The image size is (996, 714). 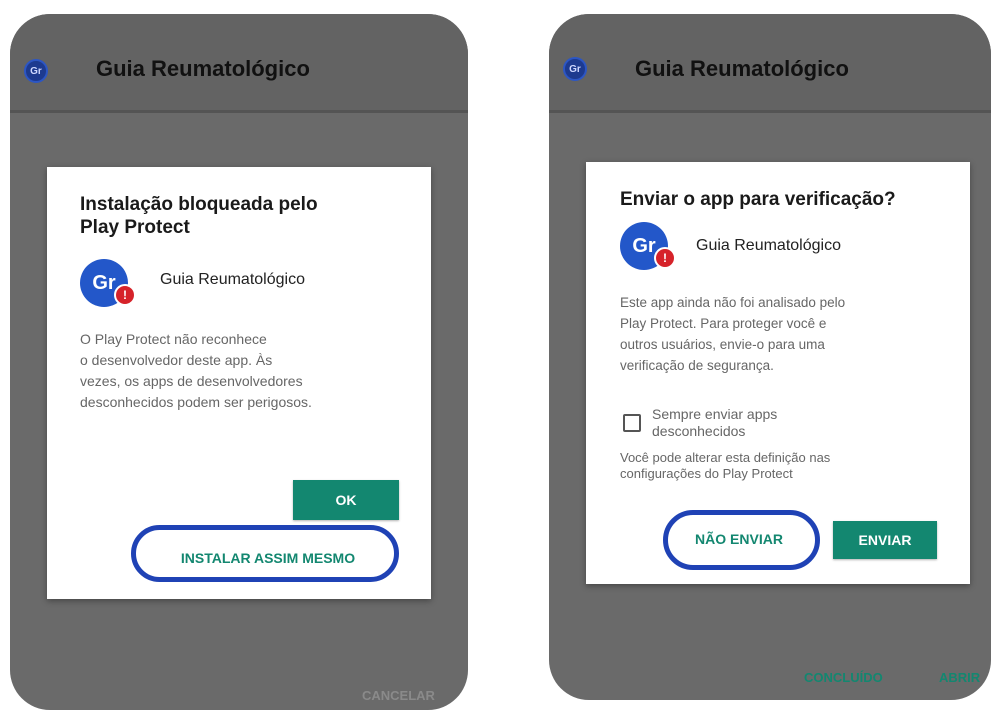 What do you see at coordinates (398, 695) in the screenshot?
I see `cancel-button: CANCELAR` at bounding box center [398, 695].